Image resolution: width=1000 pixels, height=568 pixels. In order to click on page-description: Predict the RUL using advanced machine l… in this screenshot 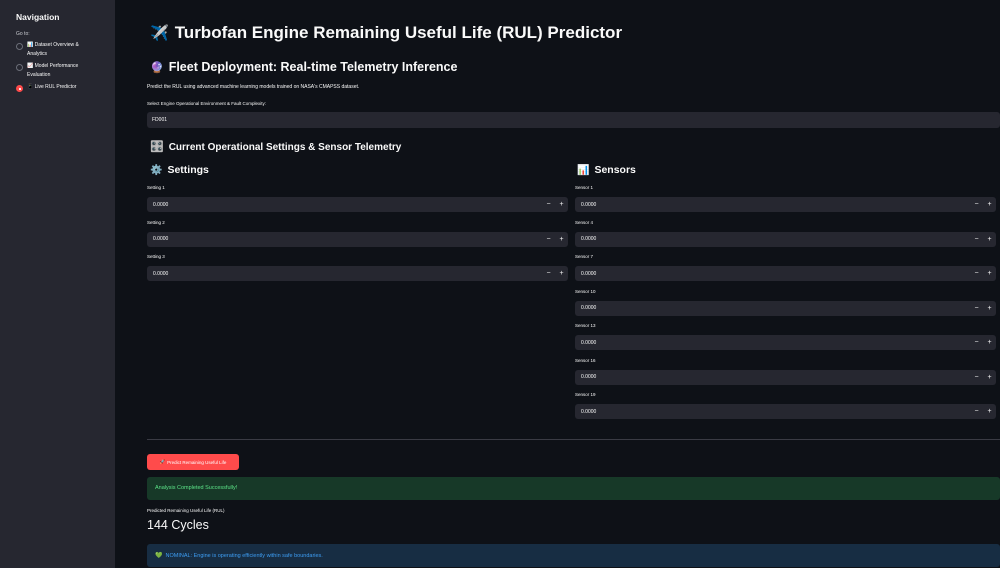, I will do `click(253, 87)`.